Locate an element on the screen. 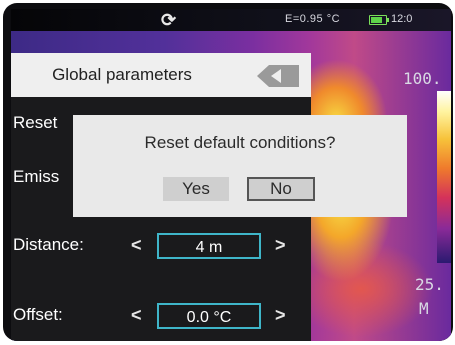 The height and width of the screenshot is (345, 455). offset-increase-button: > is located at coordinates (280, 315).